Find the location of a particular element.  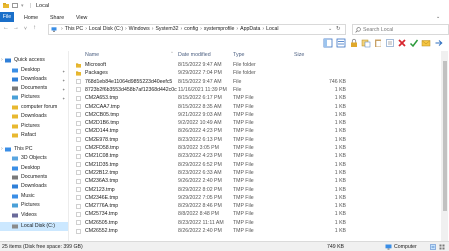

column-header-date: Date modified is located at coordinates (194, 55).